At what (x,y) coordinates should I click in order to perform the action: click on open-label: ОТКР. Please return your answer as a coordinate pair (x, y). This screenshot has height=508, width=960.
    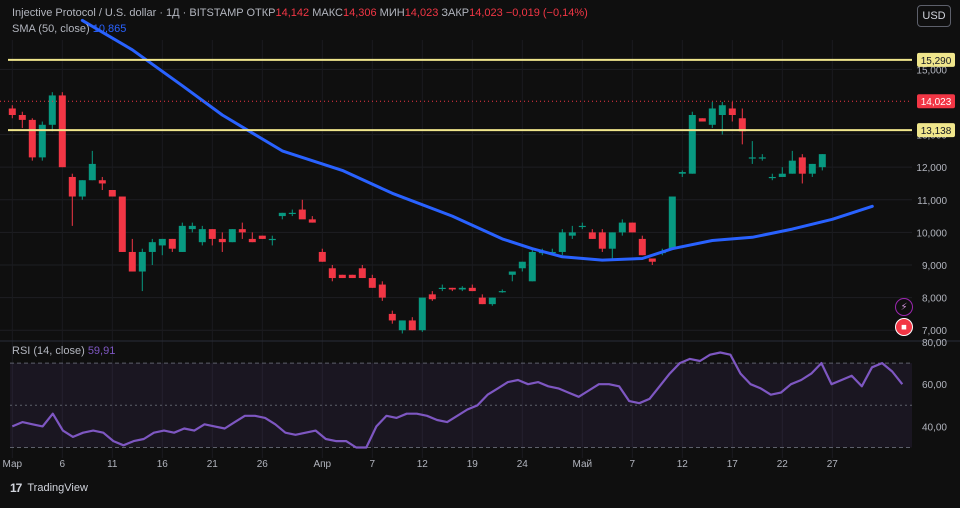
    Looking at the image, I should click on (261, 13).